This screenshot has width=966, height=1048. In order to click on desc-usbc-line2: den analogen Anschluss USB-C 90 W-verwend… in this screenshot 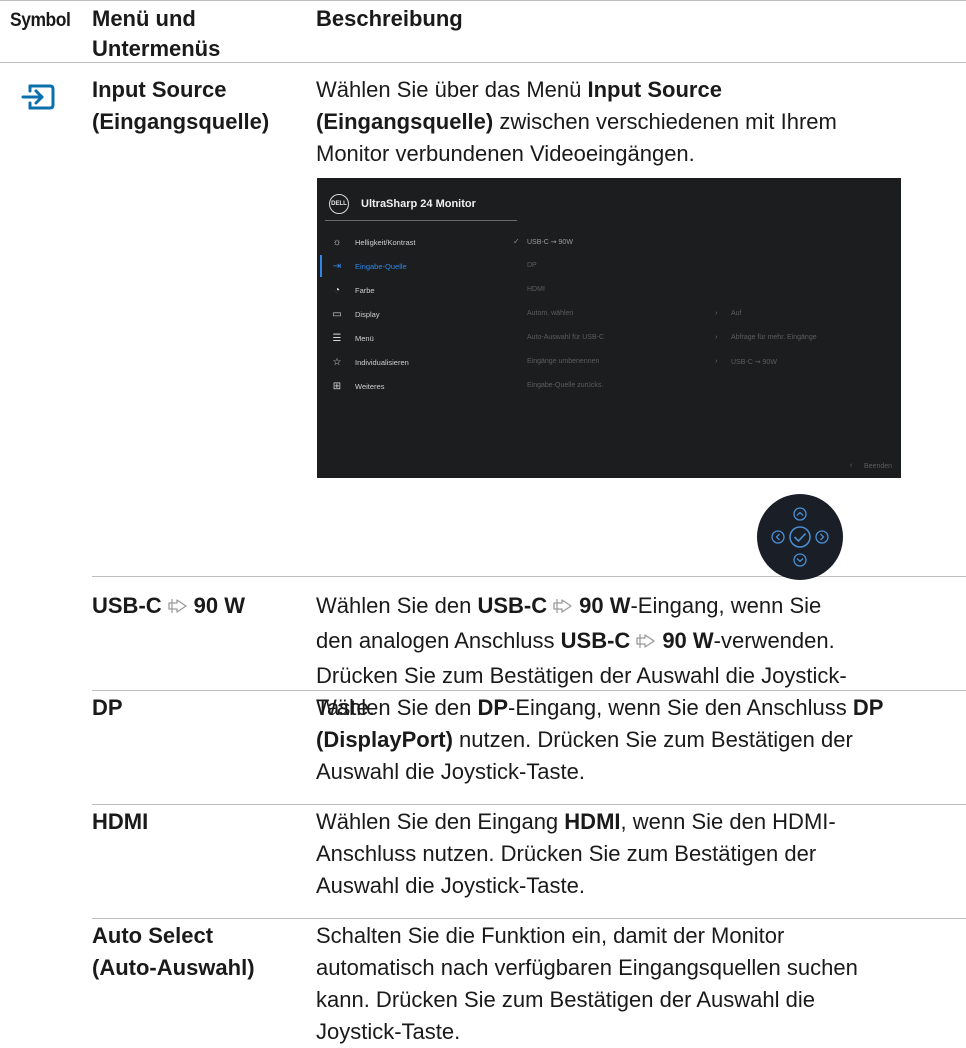, I will do `click(636, 642)`.